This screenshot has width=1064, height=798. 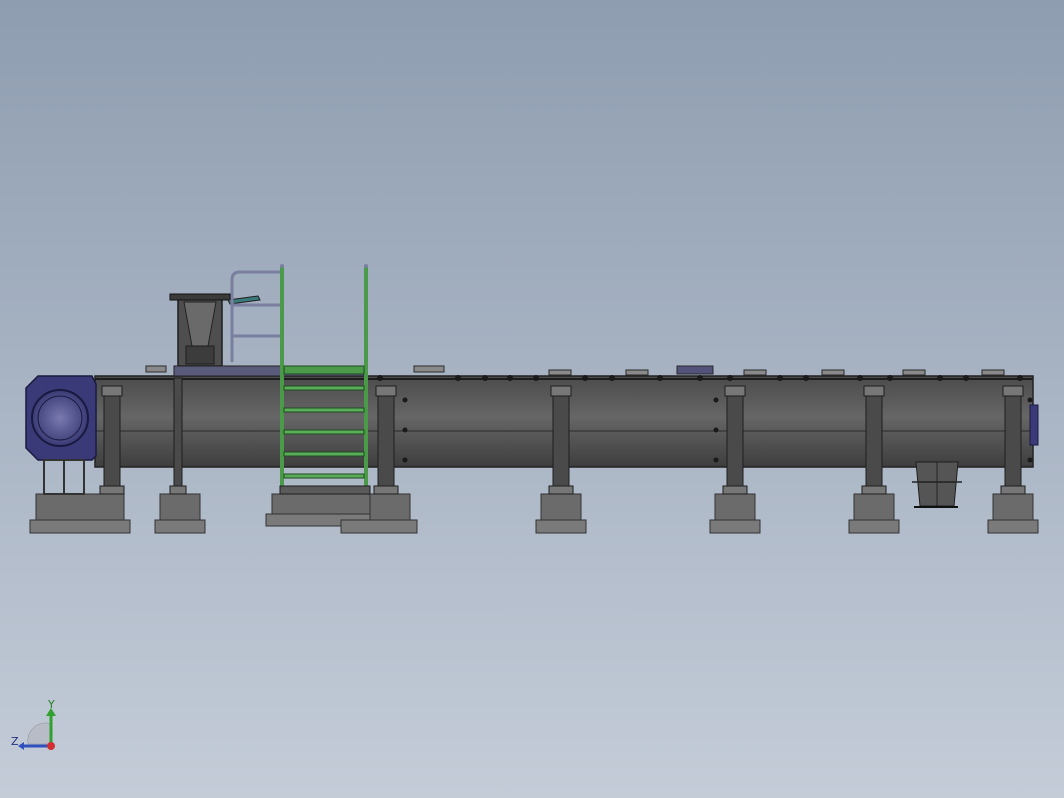 What do you see at coordinates (1034, 425) in the screenshot?
I see `right-end-cap` at bounding box center [1034, 425].